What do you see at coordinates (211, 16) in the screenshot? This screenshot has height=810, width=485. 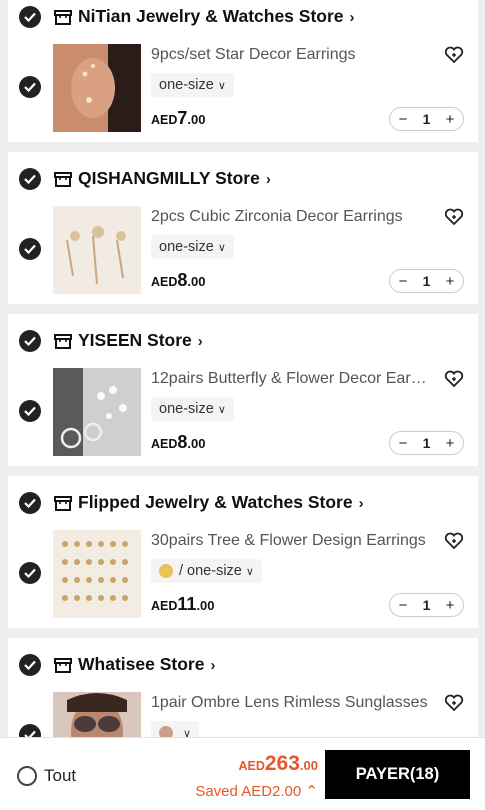 I see `store-name: NiTian Jewelry & Watches Store` at bounding box center [211, 16].